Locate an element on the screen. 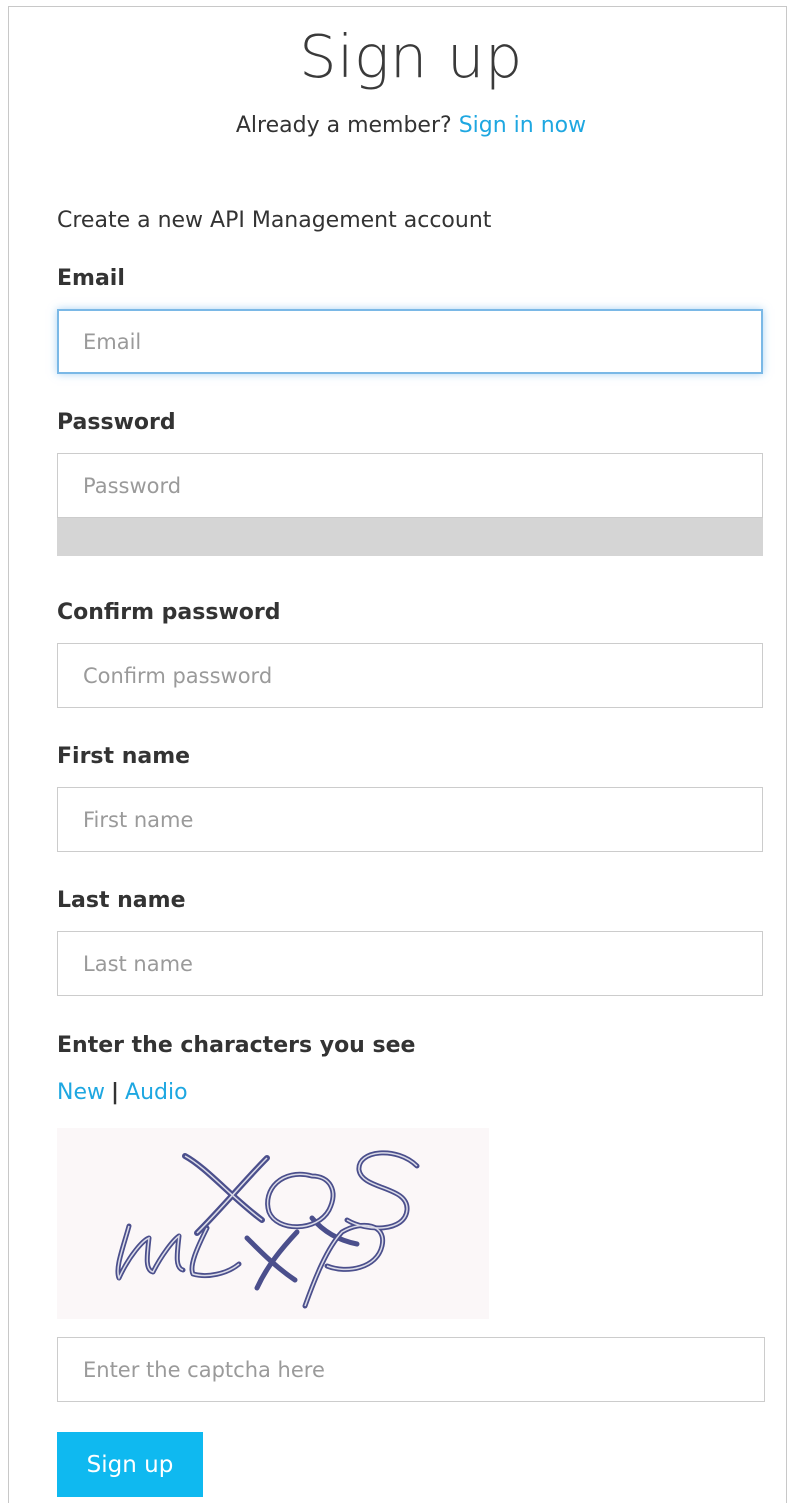 The width and height of the screenshot is (788, 1503). captcha-image is located at coordinates (273, 1223).